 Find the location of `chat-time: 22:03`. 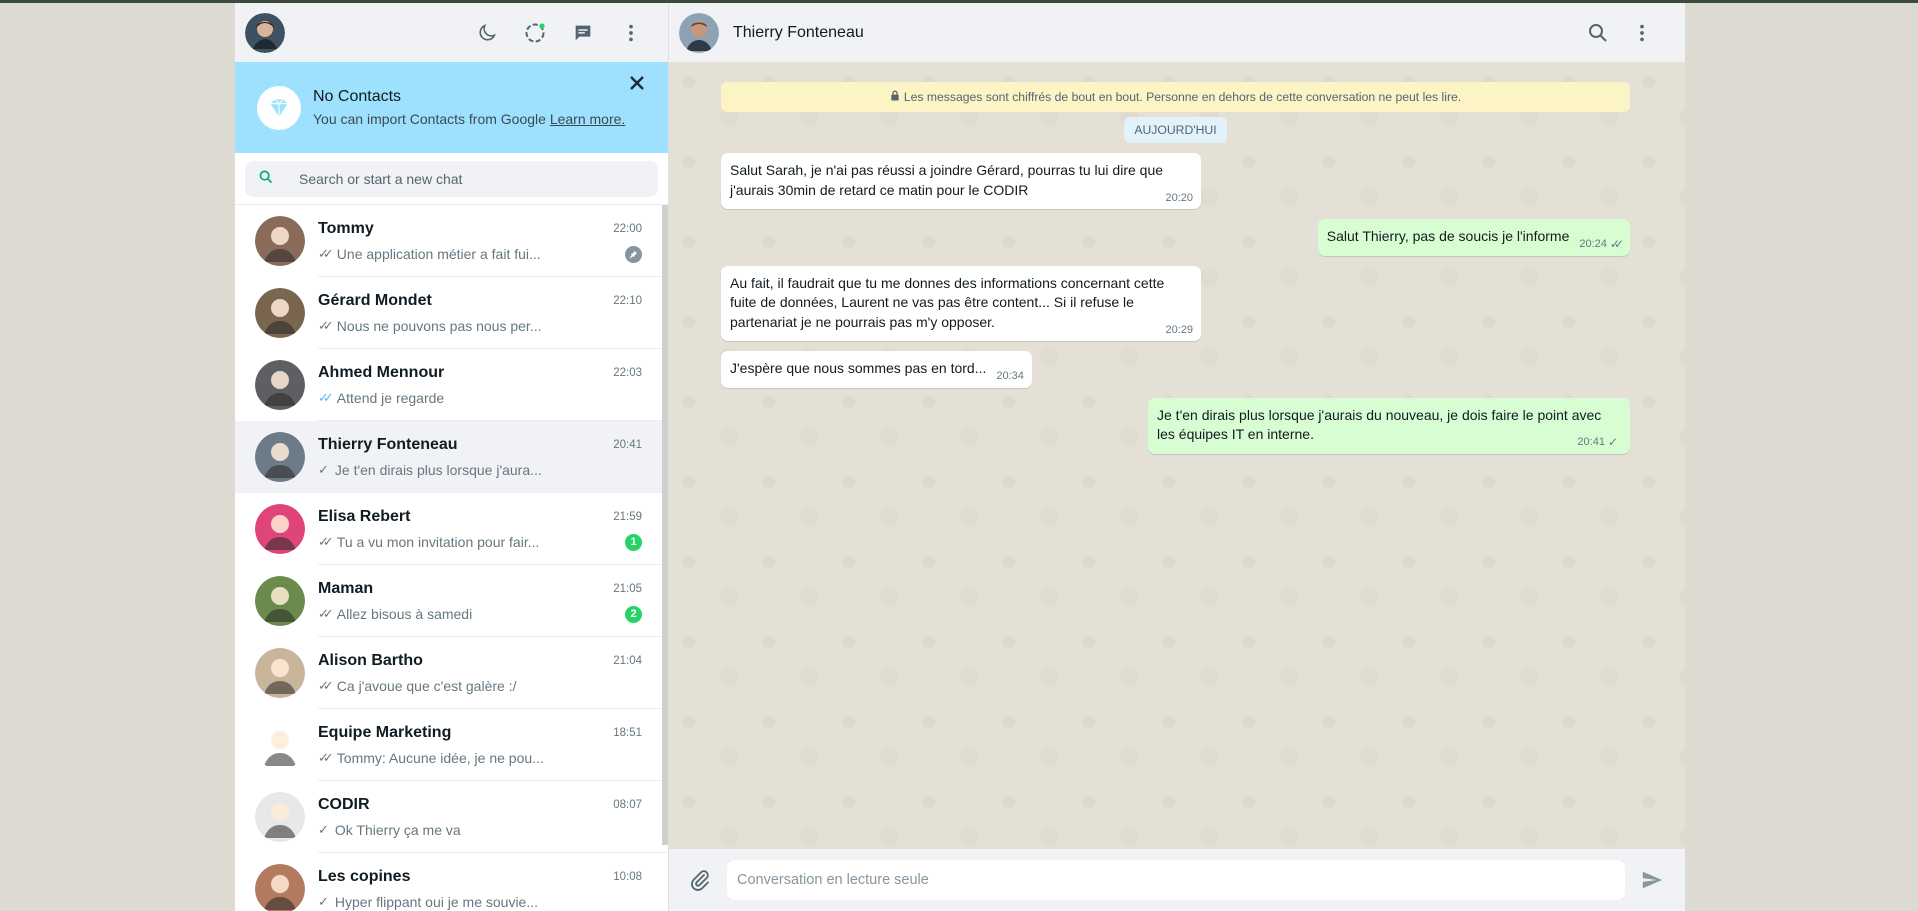

chat-time: 22:03 is located at coordinates (627, 373).